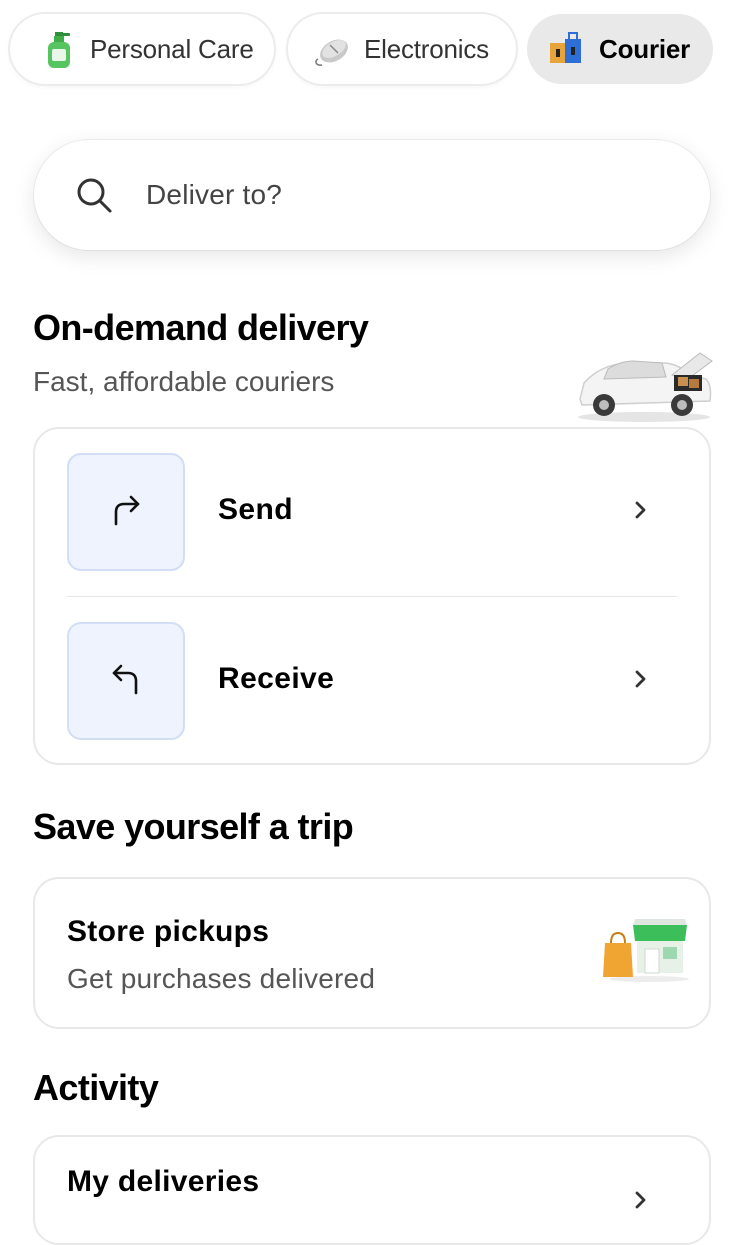  What do you see at coordinates (58, 49) in the screenshot?
I see `soap-bottle-icon` at bounding box center [58, 49].